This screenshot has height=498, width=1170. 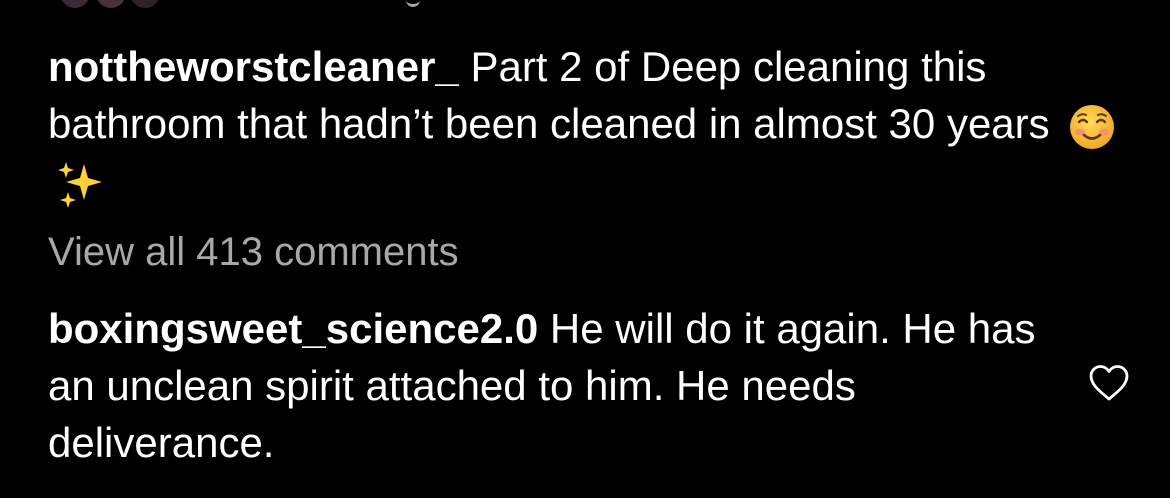 What do you see at coordinates (253, 66) in the screenshot?
I see `post-username: nottheworstcleaner_` at bounding box center [253, 66].